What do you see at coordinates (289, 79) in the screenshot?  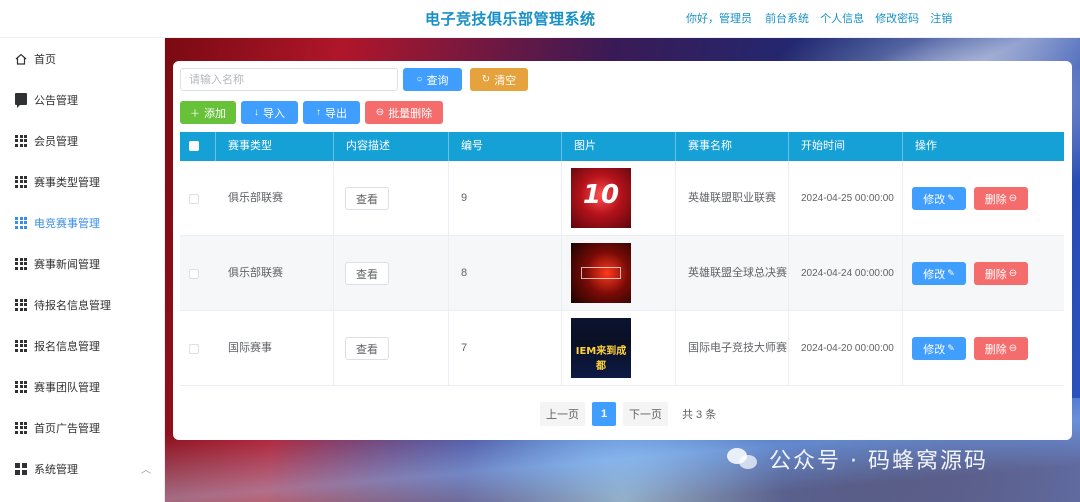 I see `search-input` at bounding box center [289, 79].